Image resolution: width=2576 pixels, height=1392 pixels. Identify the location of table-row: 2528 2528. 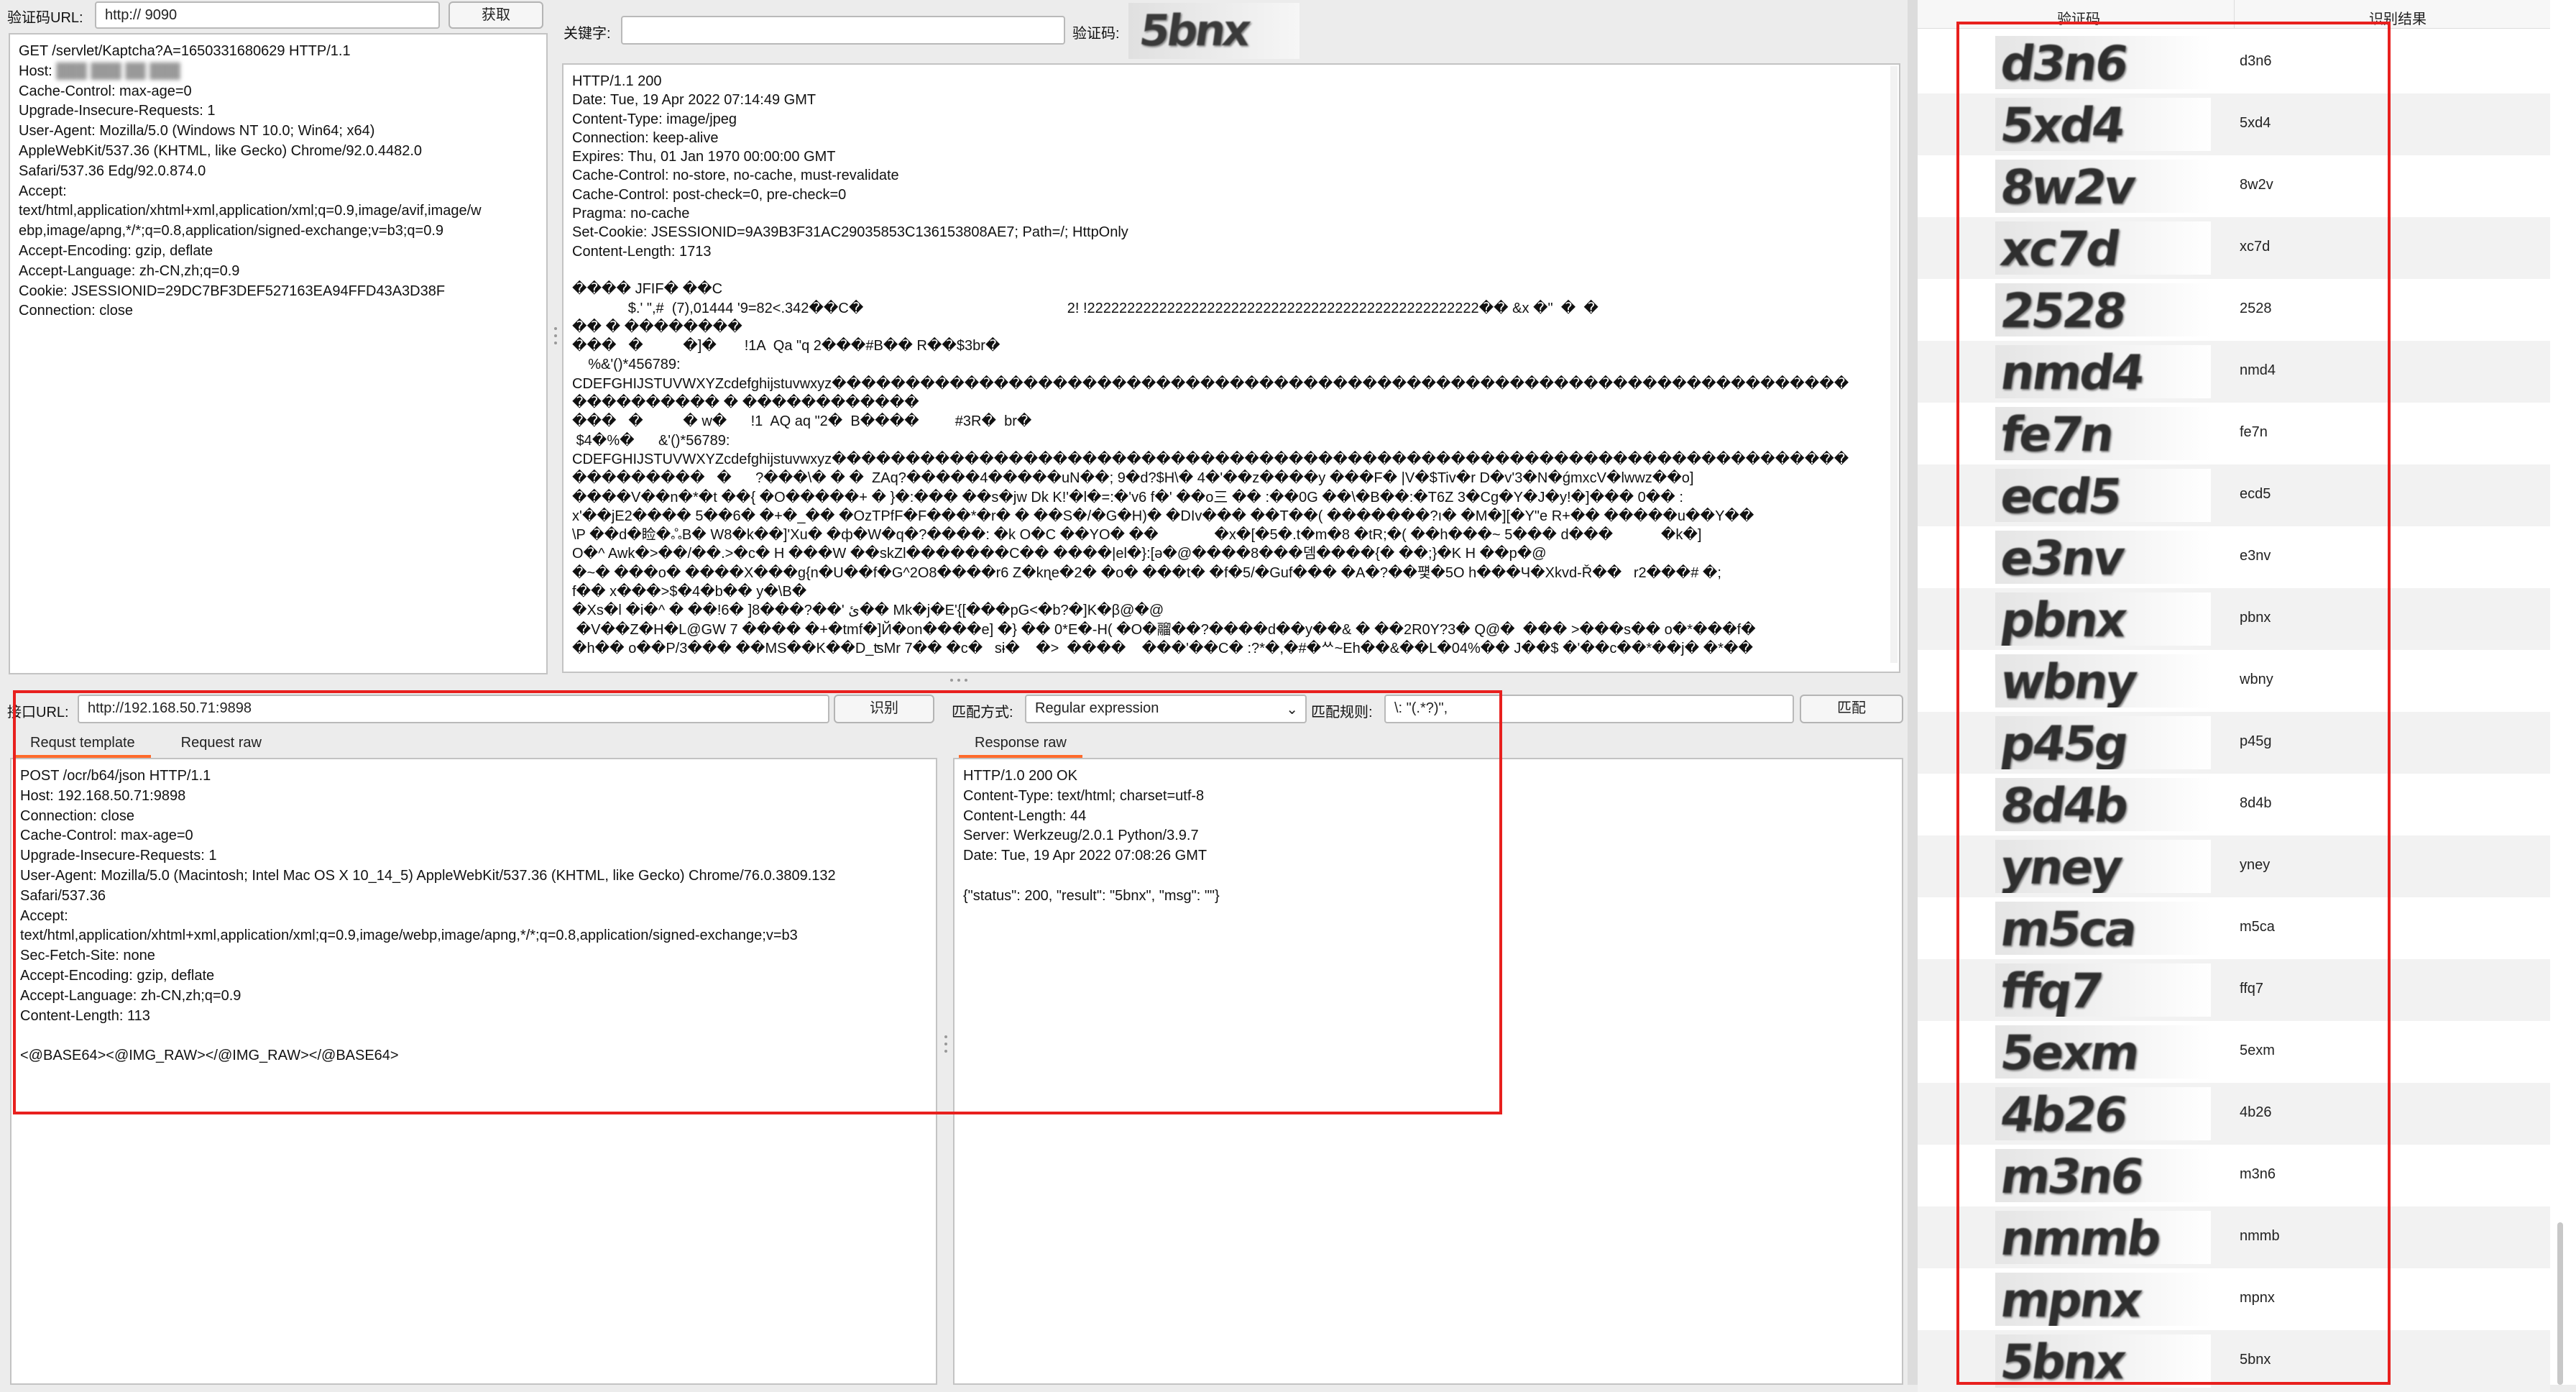
(2234, 310).